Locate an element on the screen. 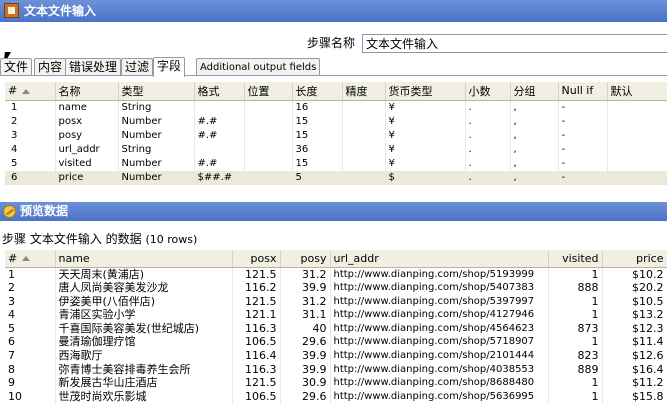  field-name: url_addr is located at coordinates (87, 149).